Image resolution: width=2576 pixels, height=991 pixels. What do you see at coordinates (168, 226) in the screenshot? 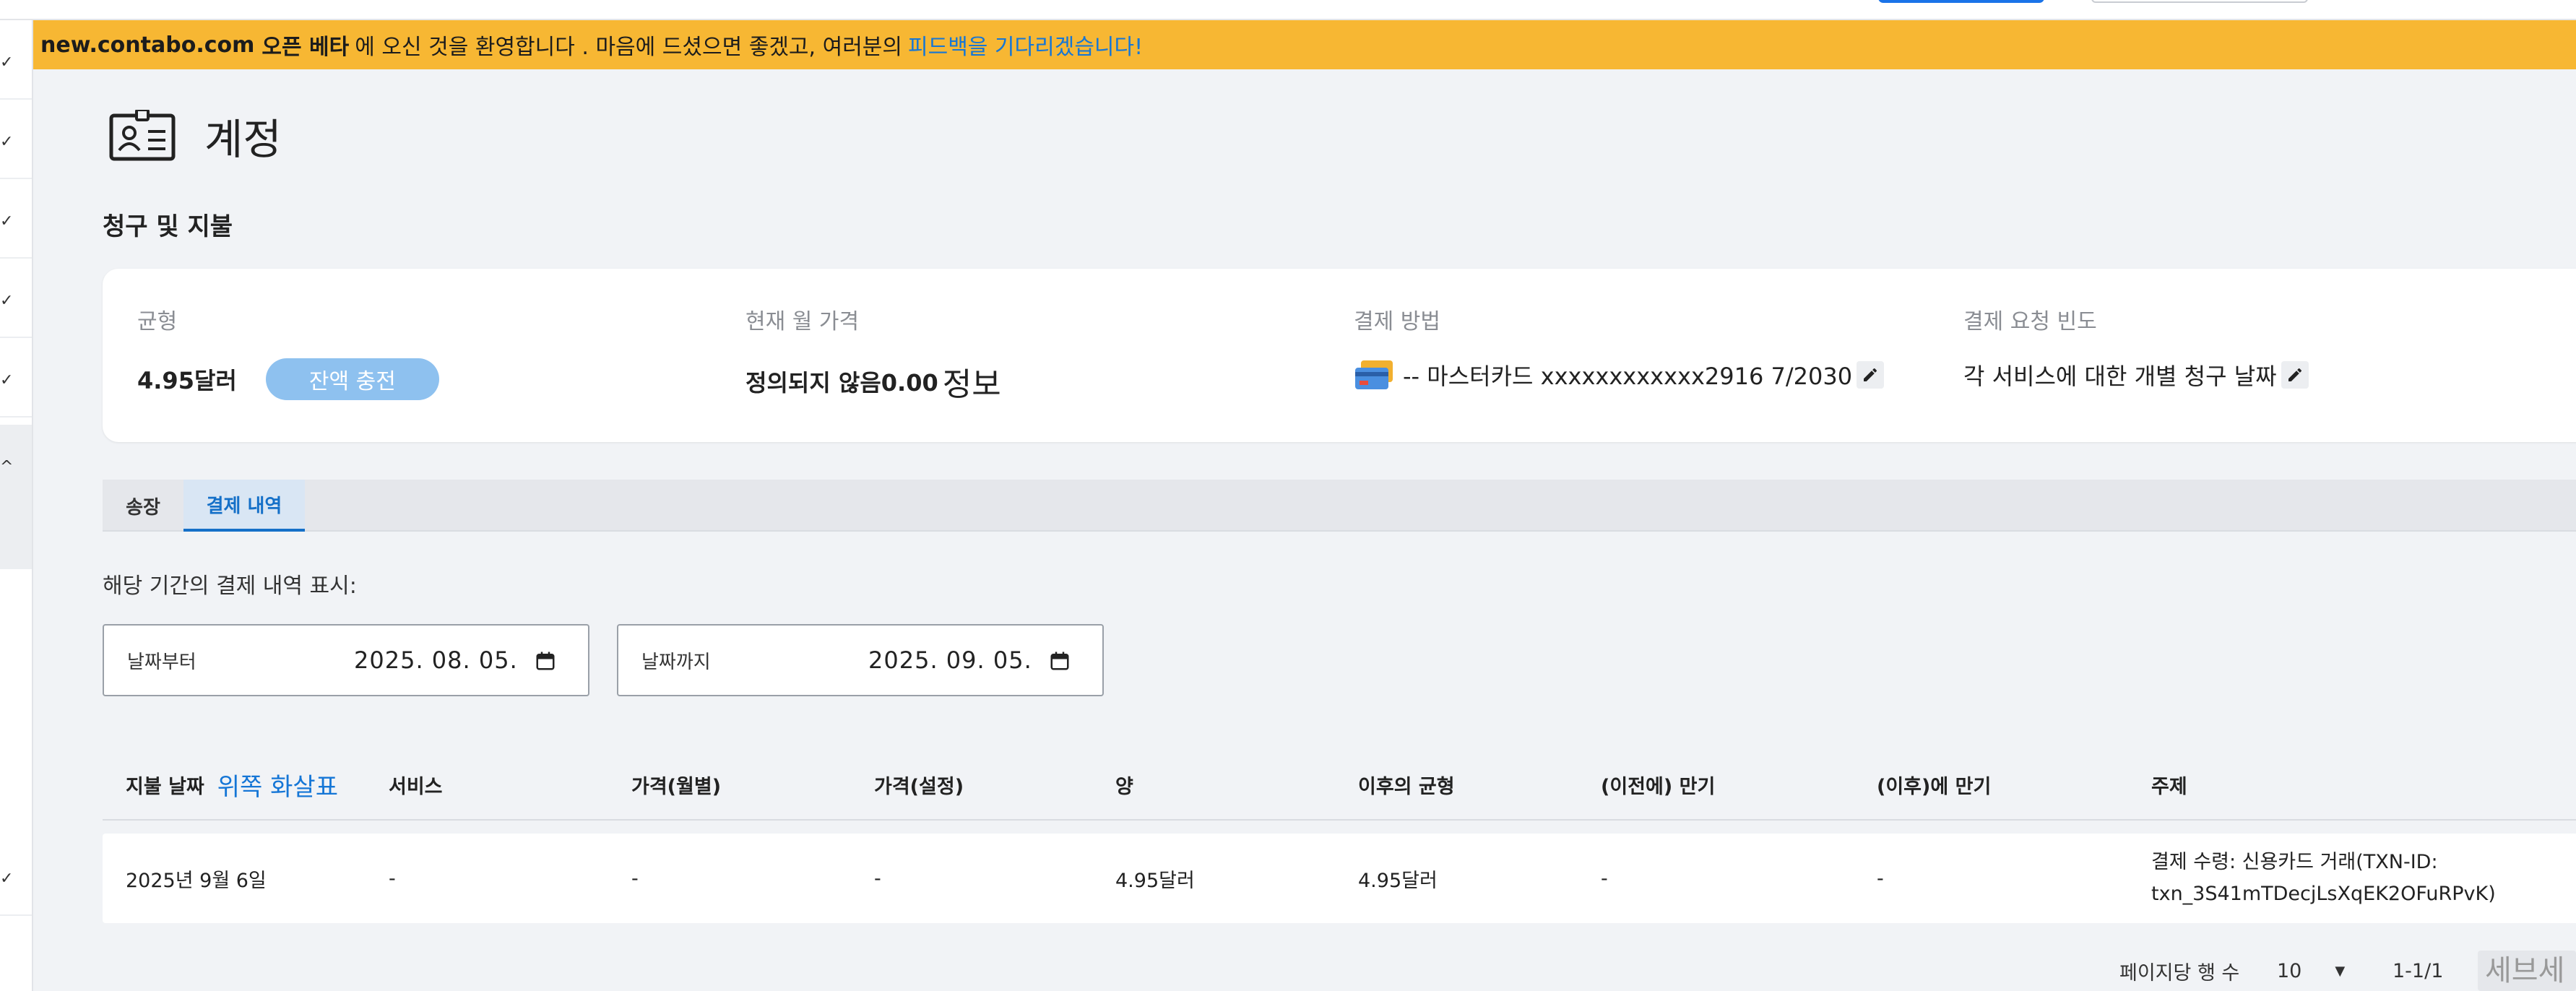
I see `section-title: 청구 및 지불` at bounding box center [168, 226].